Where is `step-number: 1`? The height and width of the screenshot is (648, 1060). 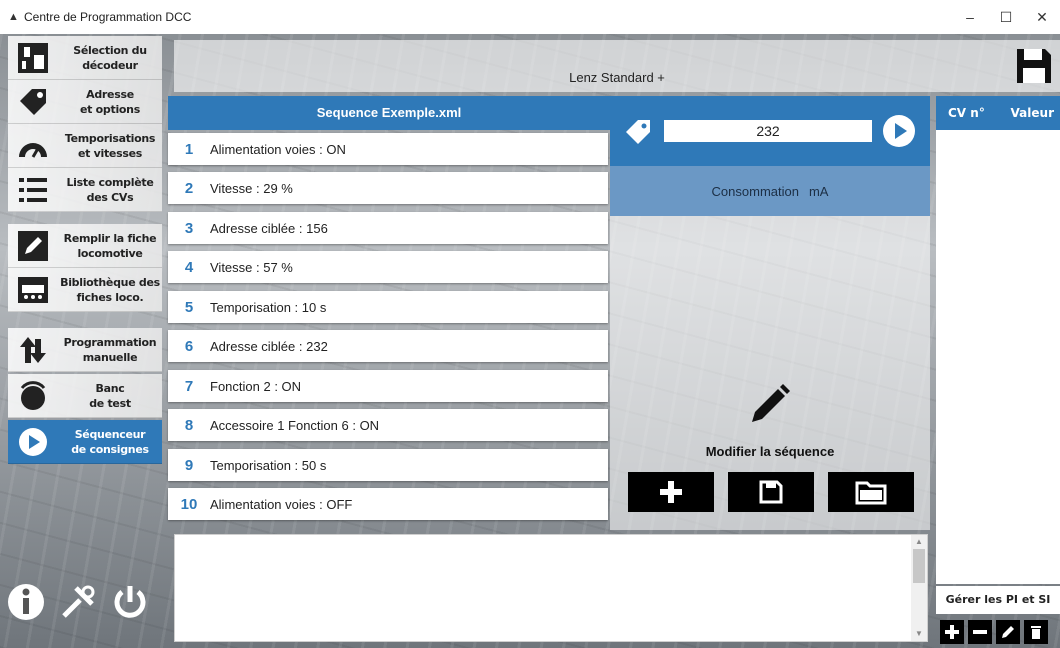
step-number: 1 is located at coordinates (189, 149).